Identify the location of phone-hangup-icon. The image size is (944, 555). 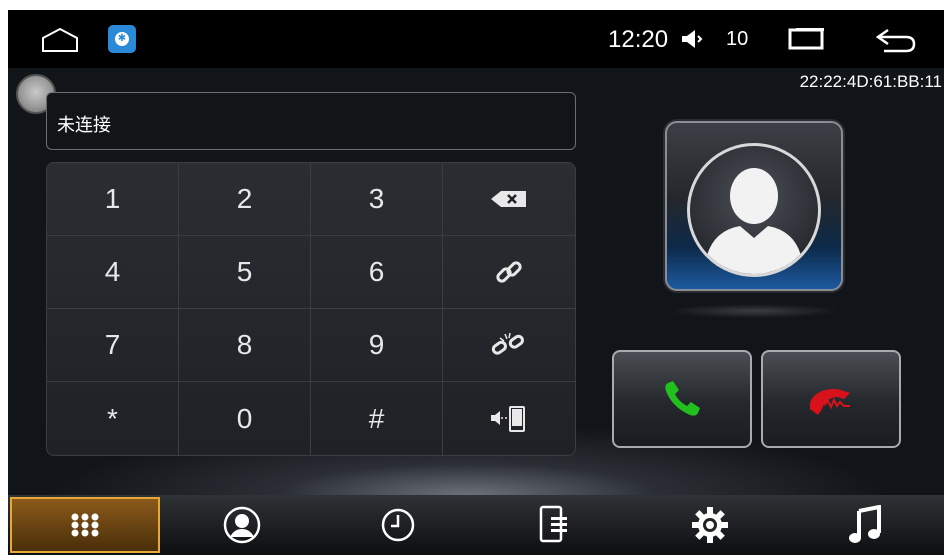
(829, 402).